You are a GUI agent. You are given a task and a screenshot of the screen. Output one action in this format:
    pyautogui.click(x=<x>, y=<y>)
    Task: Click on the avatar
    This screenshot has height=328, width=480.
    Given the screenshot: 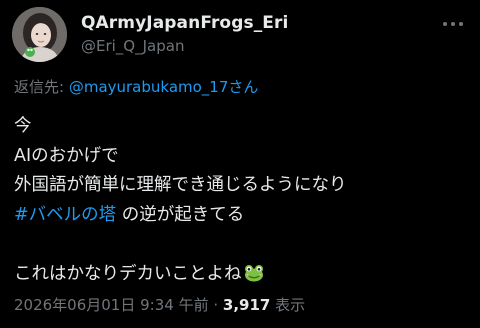 What is the action you would take?
    pyautogui.click(x=39, y=34)
    